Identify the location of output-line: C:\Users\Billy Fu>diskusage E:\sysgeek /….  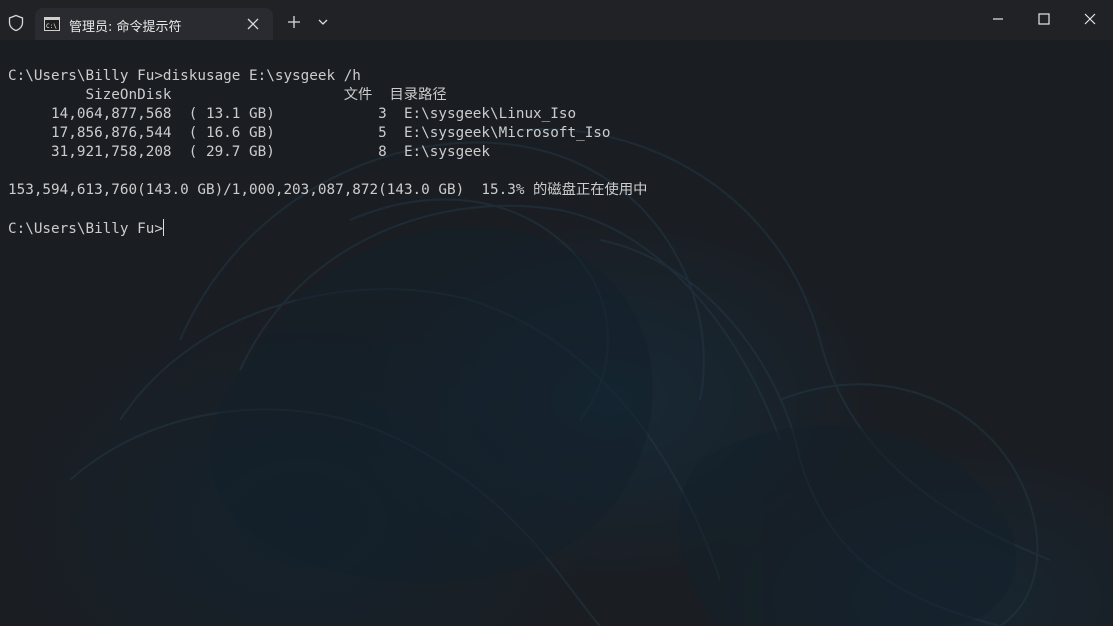
(184, 76).